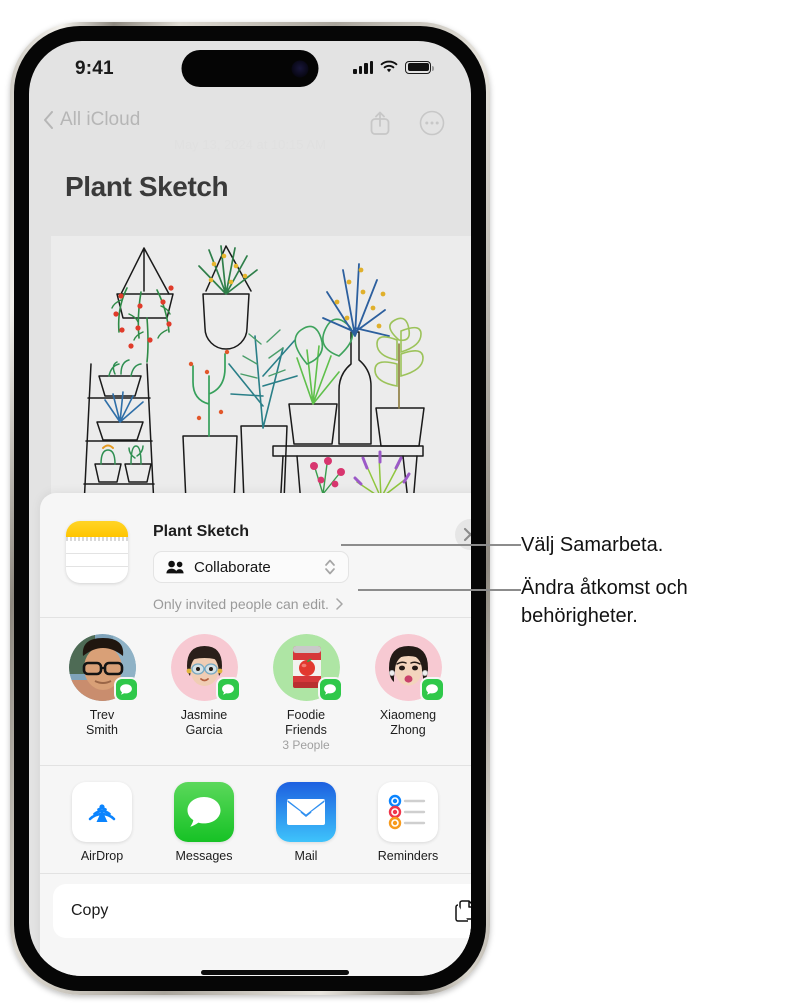 The height and width of the screenshot is (1008, 790). I want to click on contact-name-line2: E, so click(470, 730).